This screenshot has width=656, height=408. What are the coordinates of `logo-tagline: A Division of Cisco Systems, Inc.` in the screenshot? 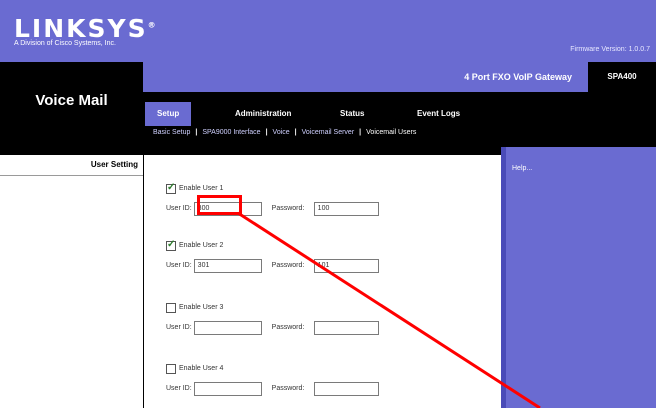 It's located at (65, 43).